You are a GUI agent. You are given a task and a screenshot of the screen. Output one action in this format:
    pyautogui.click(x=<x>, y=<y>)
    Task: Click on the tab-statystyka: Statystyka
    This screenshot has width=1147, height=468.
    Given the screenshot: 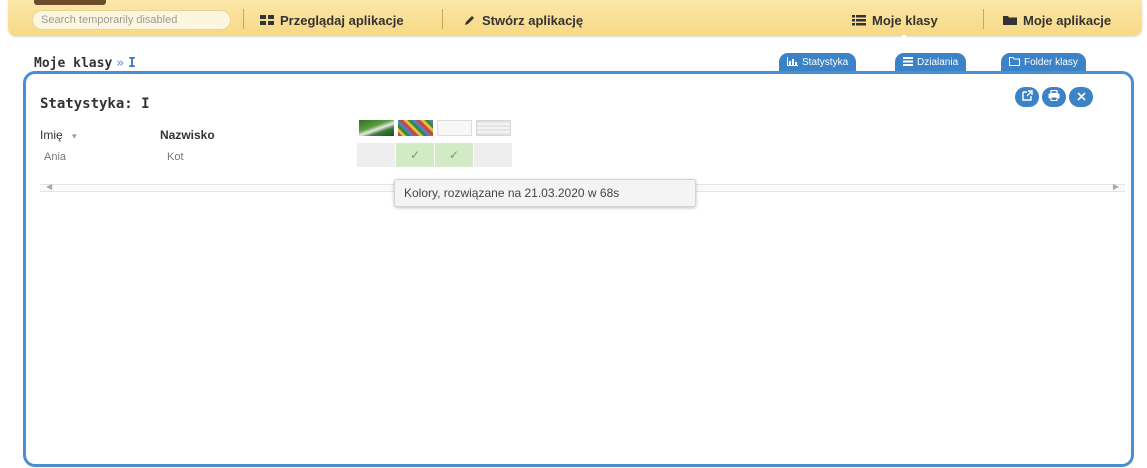 What is the action you would take?
    pyautogui.click(x=818, y=62)
    